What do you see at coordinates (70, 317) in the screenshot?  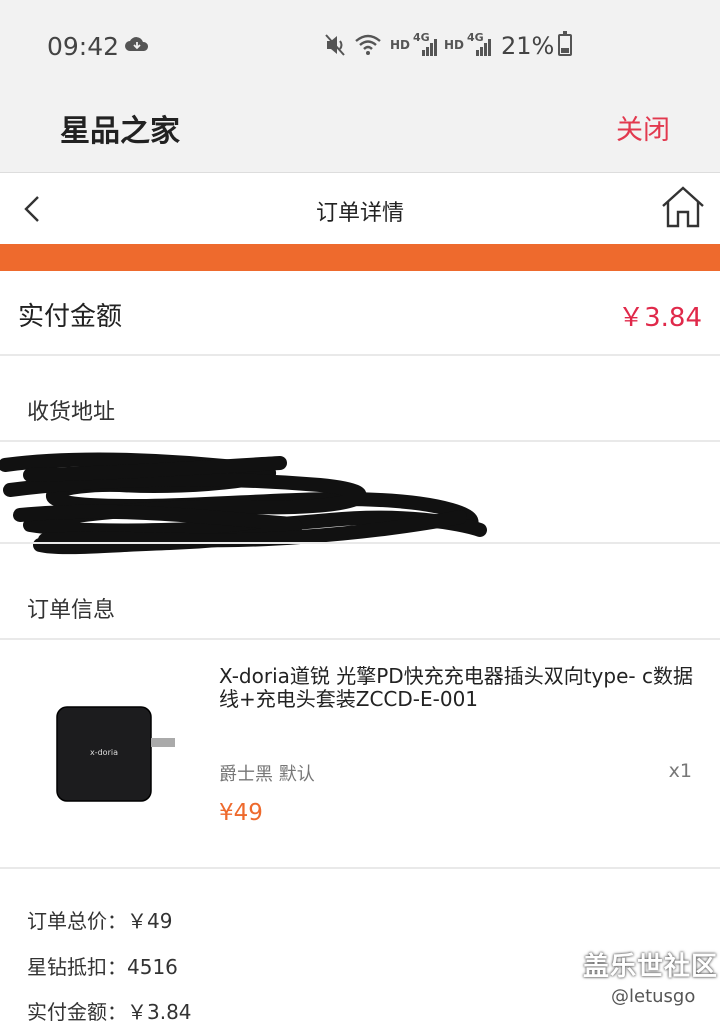 I see `paid-amount-label: 实付金额` at bounding box center [70, 317].